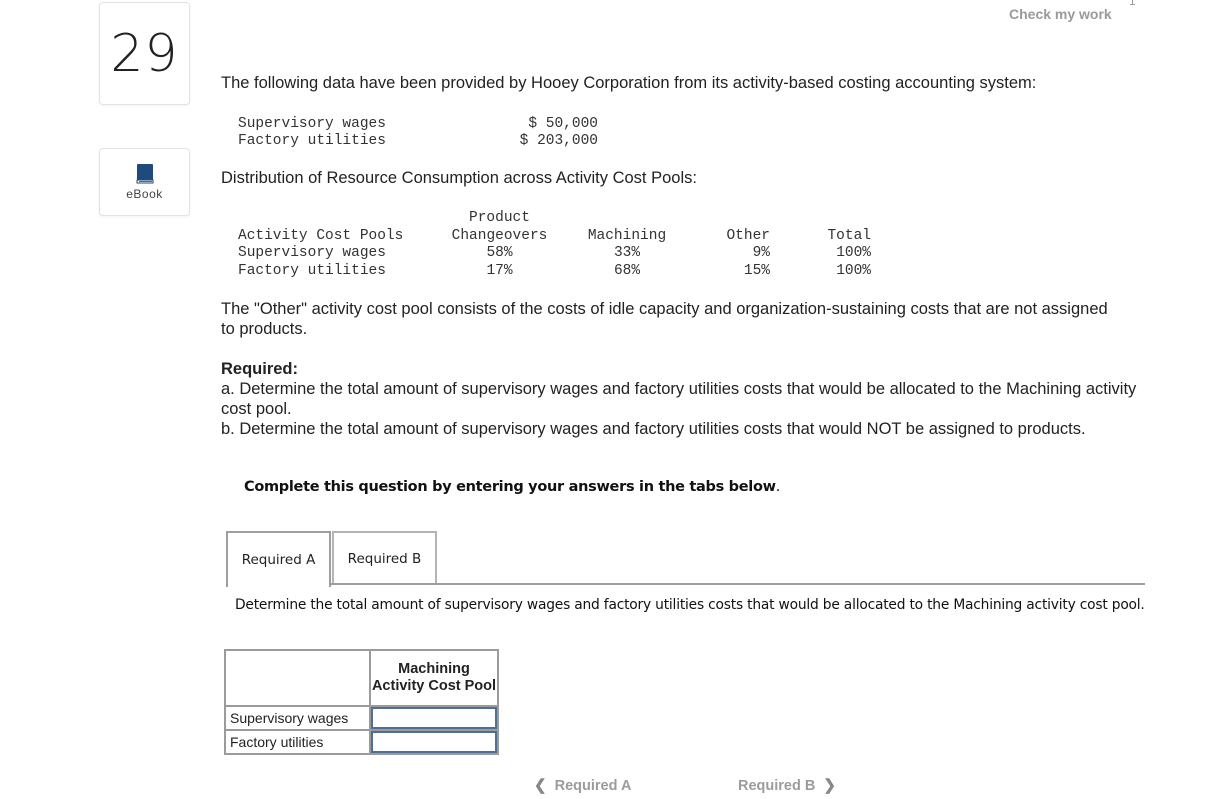 This screenshot has height=799, width=1231. What do you see at coordinates (312, 270) in the screenshot?
I see `row-label: Factory utilities` at bounding box center [312, 270].